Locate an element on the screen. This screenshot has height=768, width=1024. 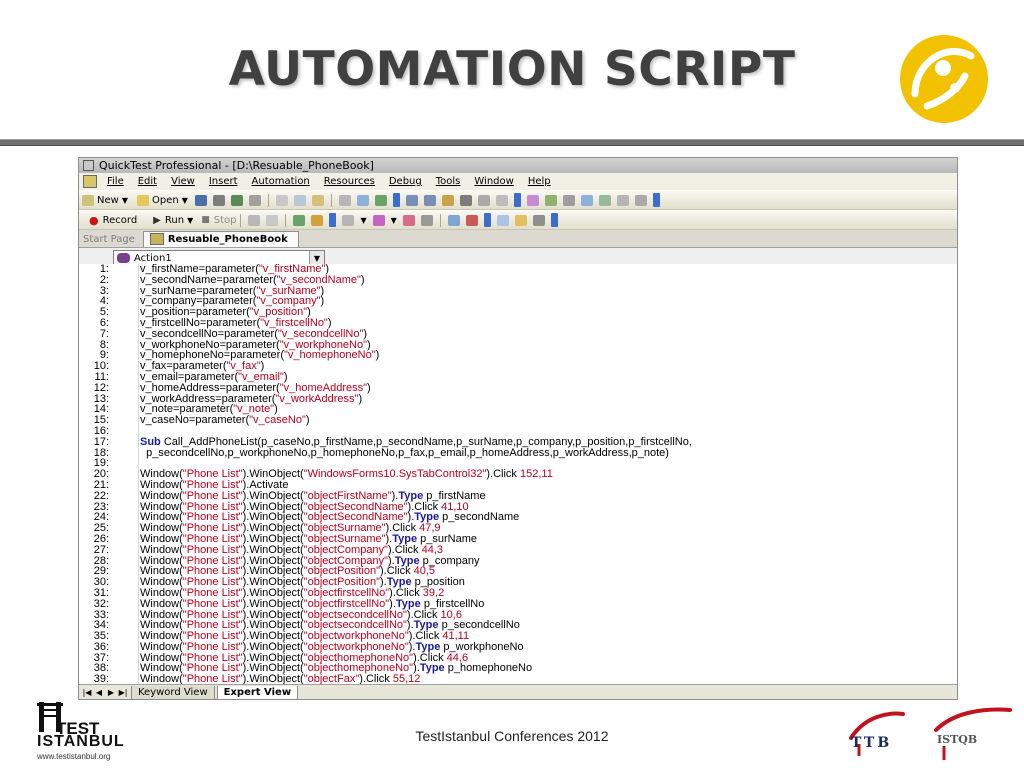
menu-resources: Resources is located at coordinates (349, 181).